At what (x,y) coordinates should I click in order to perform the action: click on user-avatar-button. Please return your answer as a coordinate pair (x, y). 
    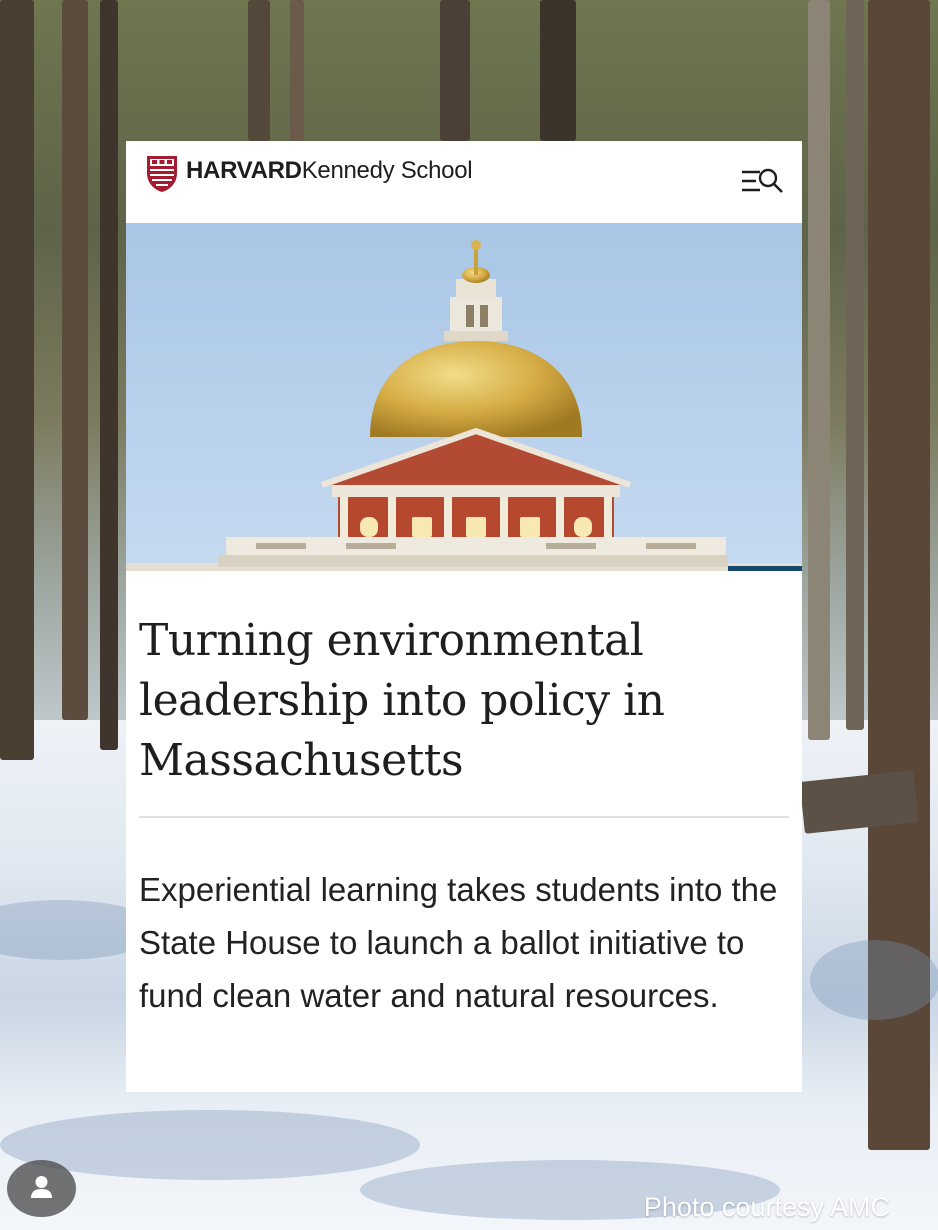
    Looking at the image, I should click on (41, 1188).